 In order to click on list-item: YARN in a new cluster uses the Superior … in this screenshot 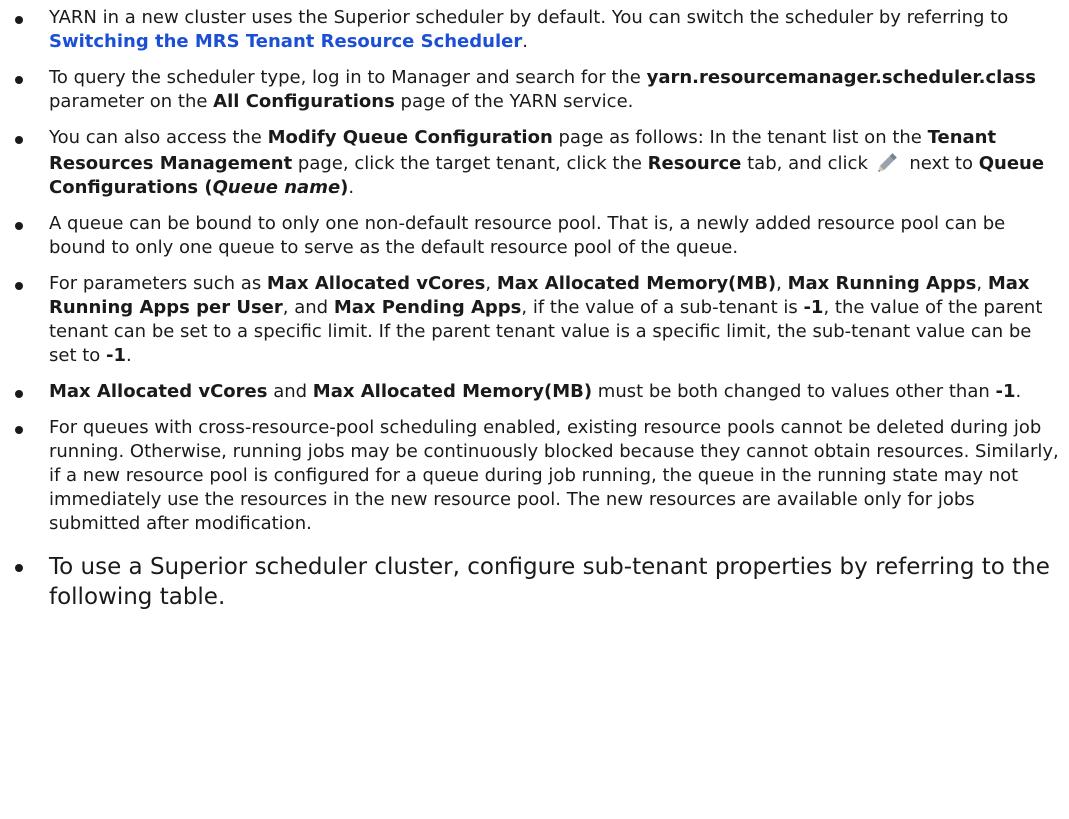, I will do `click(534, 30)`.